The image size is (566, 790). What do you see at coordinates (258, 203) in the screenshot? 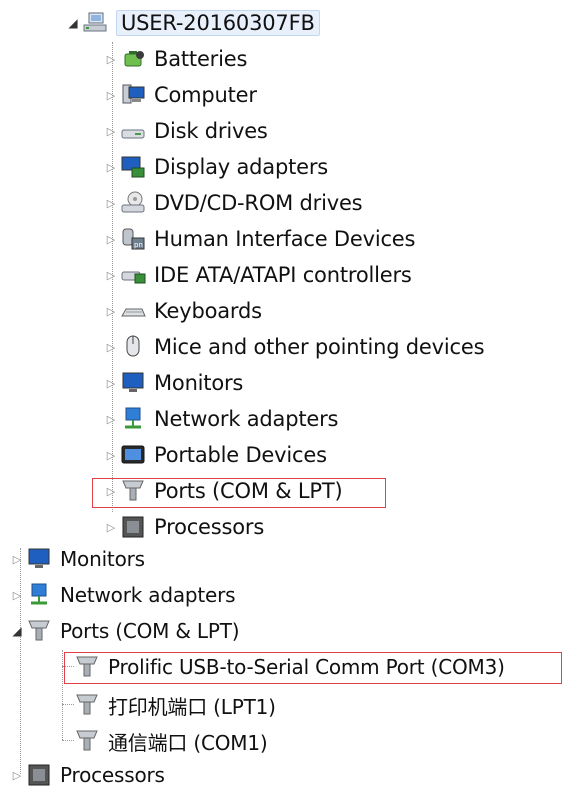
I see `tree-item-label: DVD/CD-ROM drives` at bounding box center [258, 203].